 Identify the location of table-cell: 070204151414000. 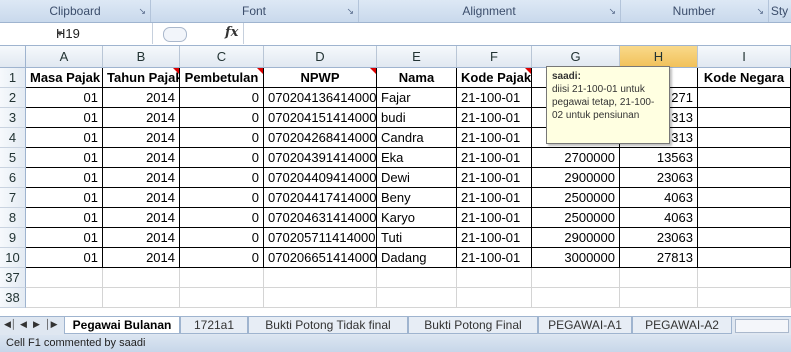
(320, 118).